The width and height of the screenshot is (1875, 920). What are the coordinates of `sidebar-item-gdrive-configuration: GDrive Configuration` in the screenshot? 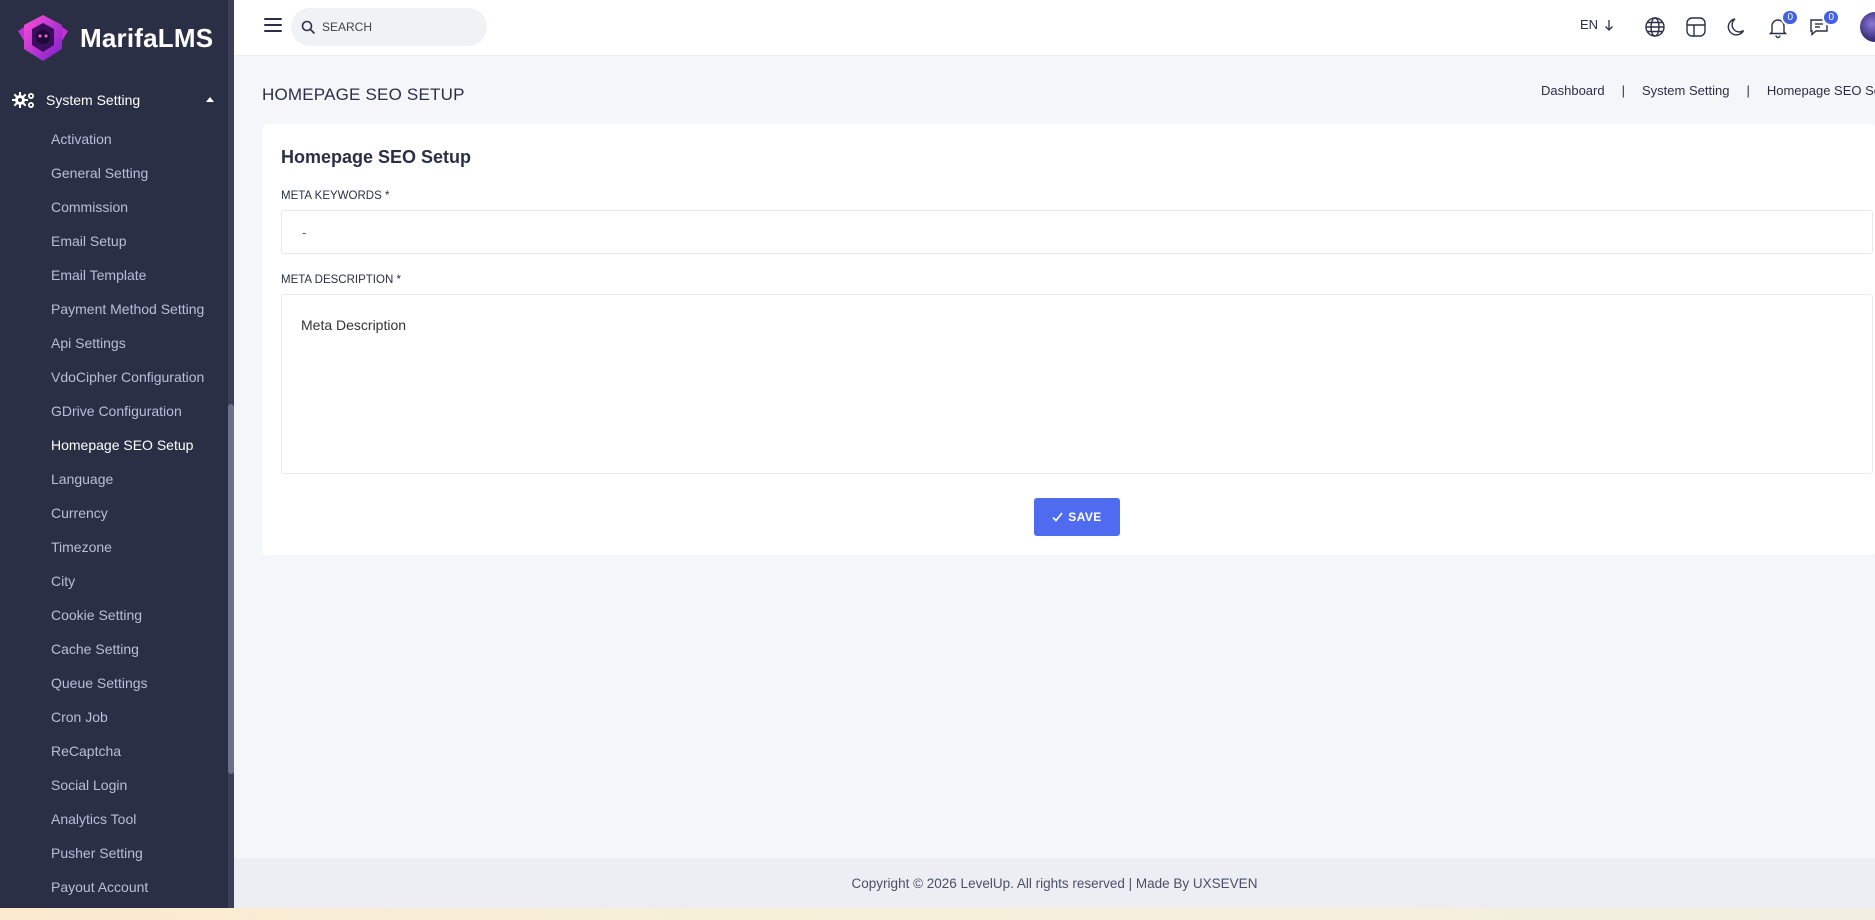 It's located at (114, 411).